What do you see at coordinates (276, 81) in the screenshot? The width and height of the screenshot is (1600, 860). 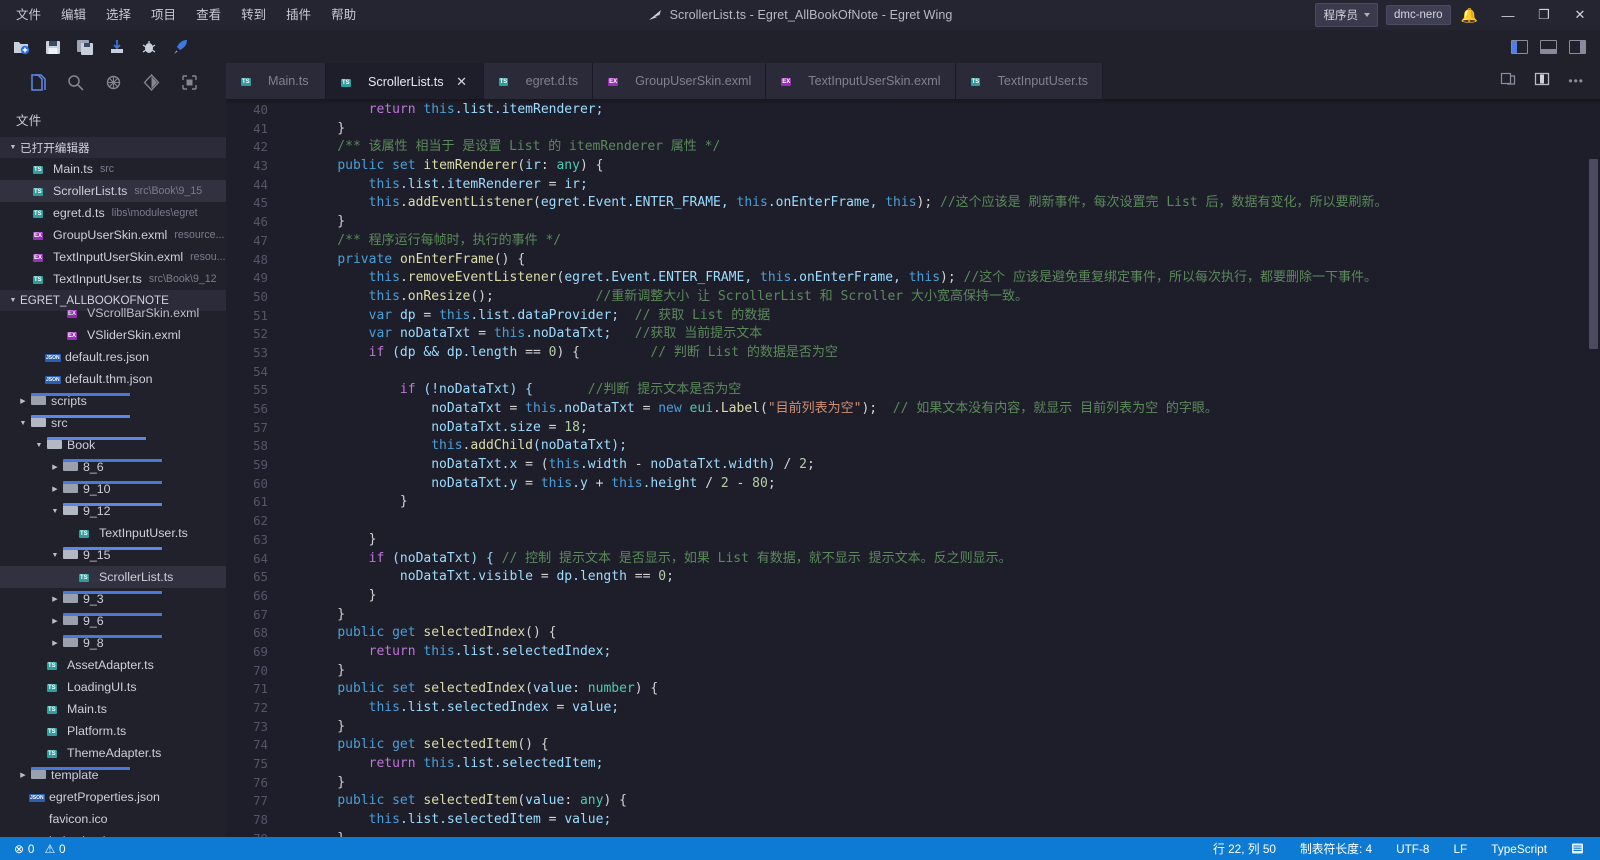 I see `tab-main-ts: TS Main.ts` at bounding box center [276, 81].